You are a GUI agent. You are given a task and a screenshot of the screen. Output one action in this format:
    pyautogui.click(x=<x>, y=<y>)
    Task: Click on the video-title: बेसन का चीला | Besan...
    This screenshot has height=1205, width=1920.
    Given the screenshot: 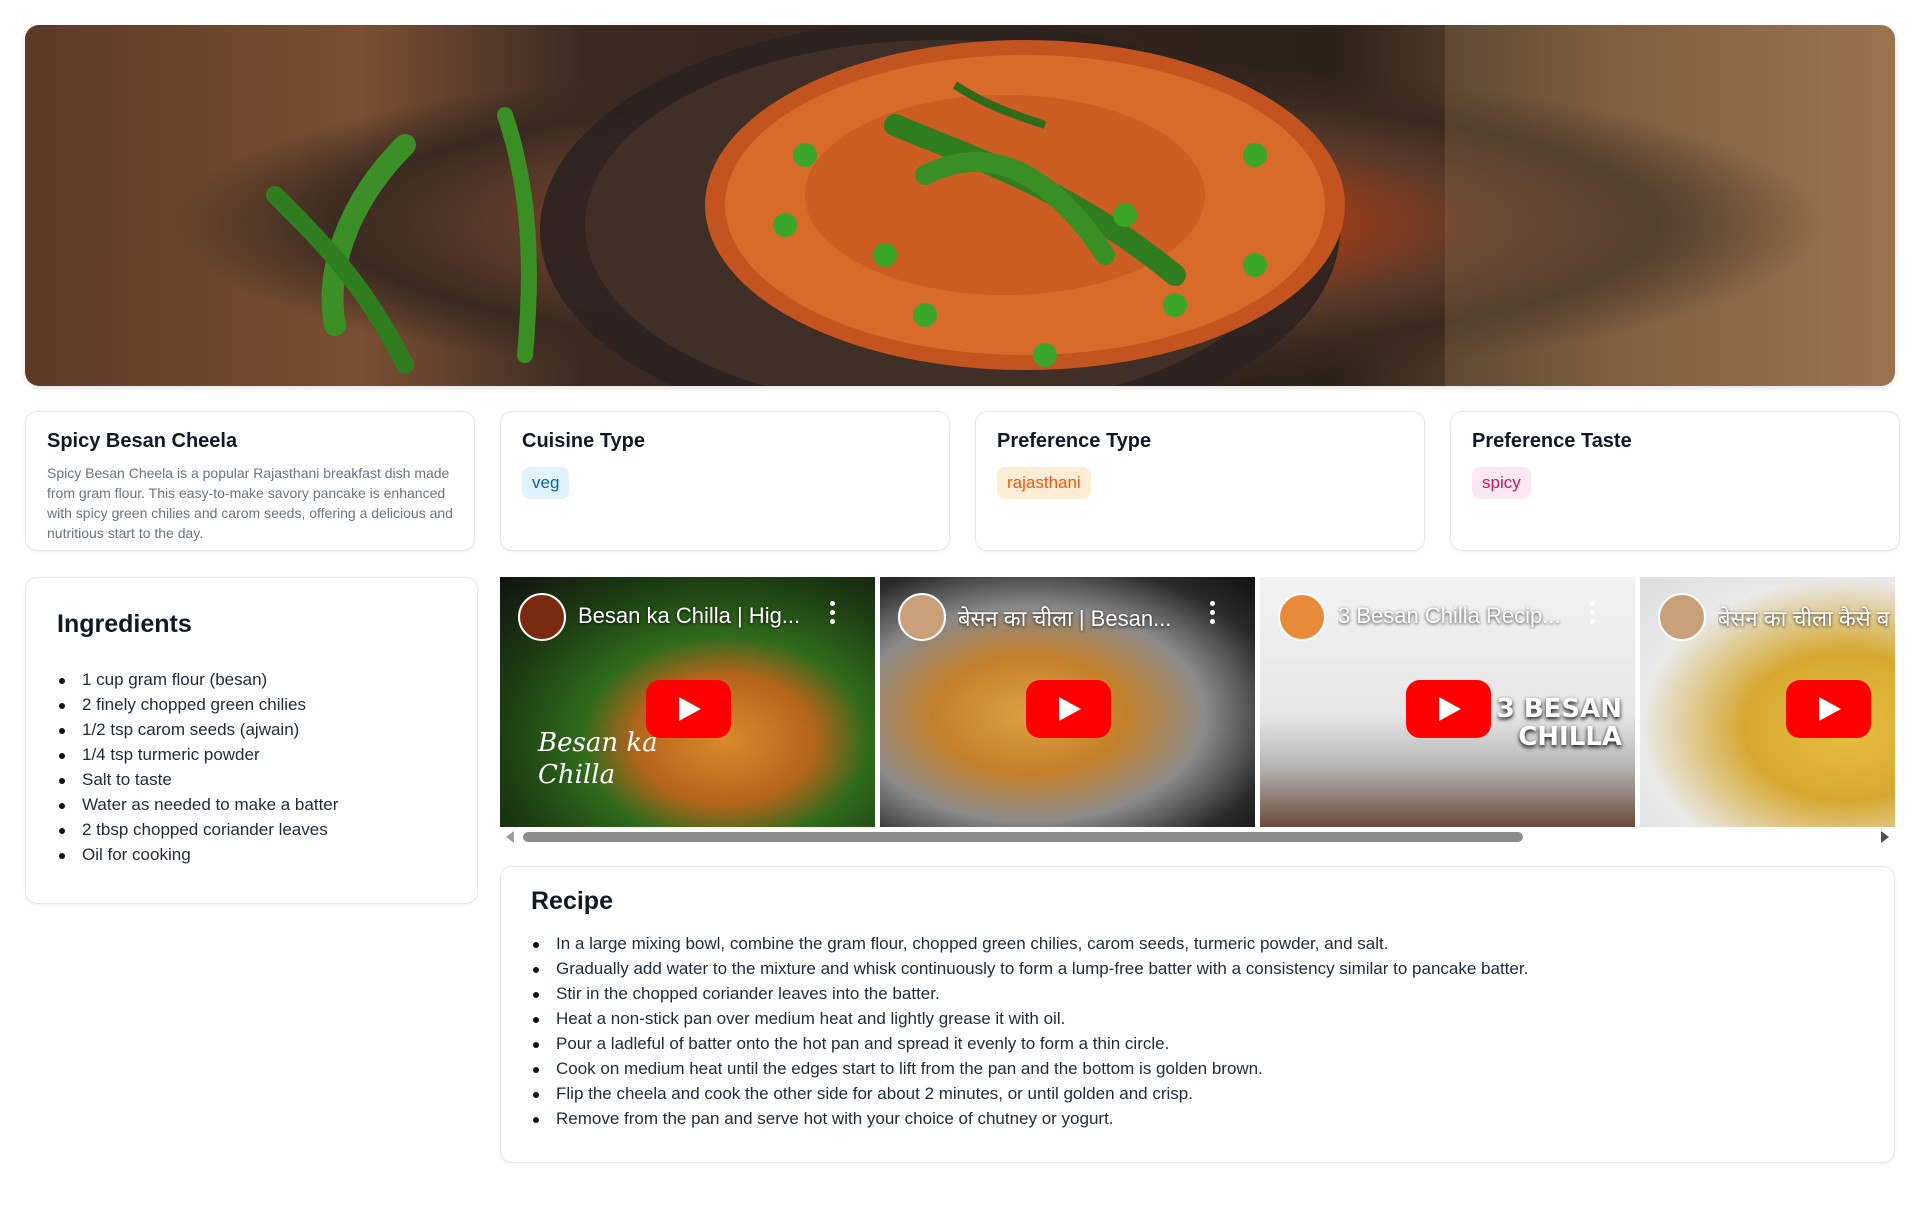 What is the action you would take?
    pyautogui.click(x=1083, y=618)
    